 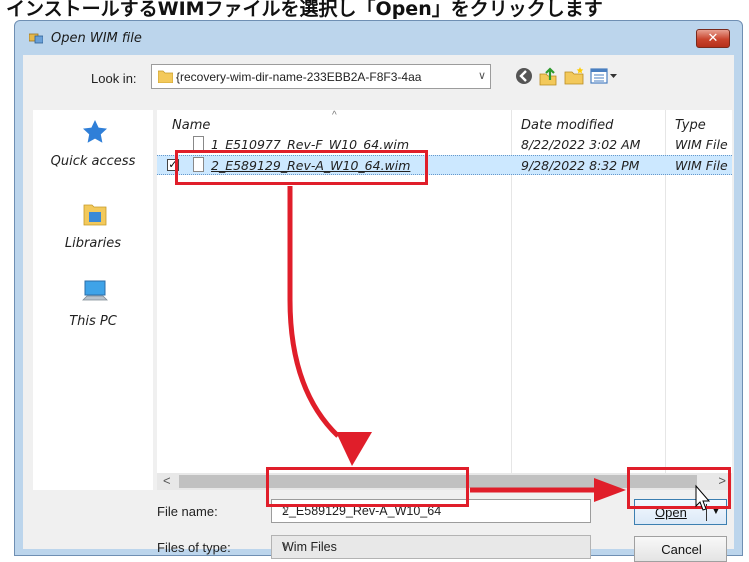 I want to click on arrow-head-down, so click(x=354, y=449).